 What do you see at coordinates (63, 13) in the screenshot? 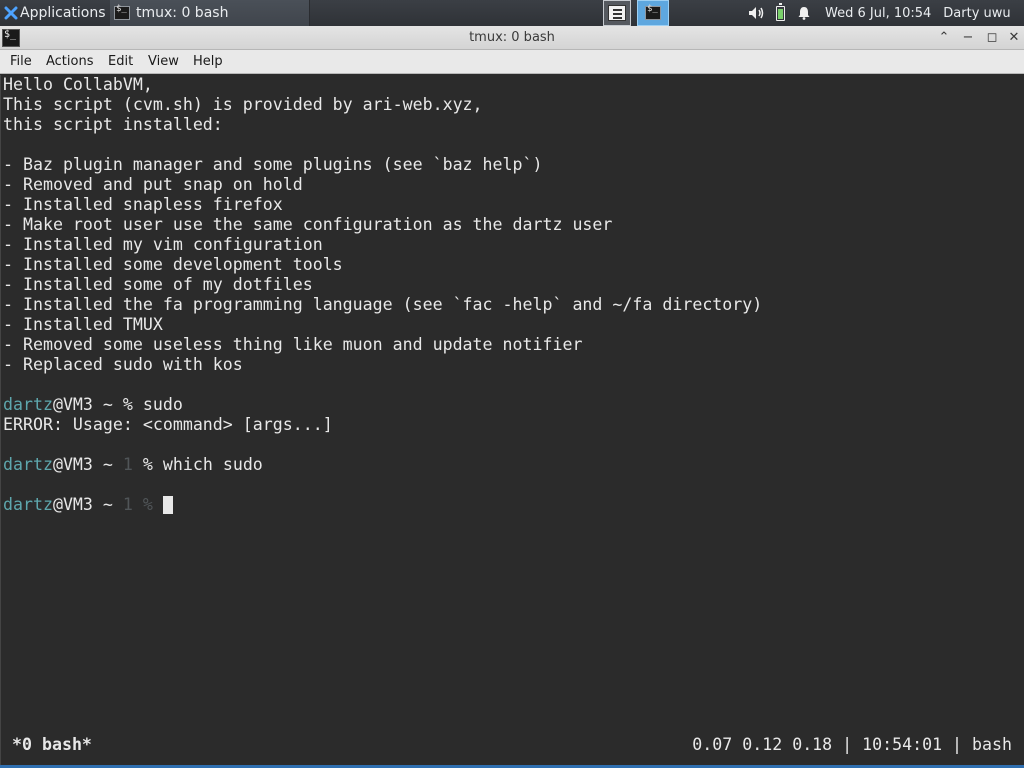
I see `applications-label: Applications` at bounding box center [63, 13].